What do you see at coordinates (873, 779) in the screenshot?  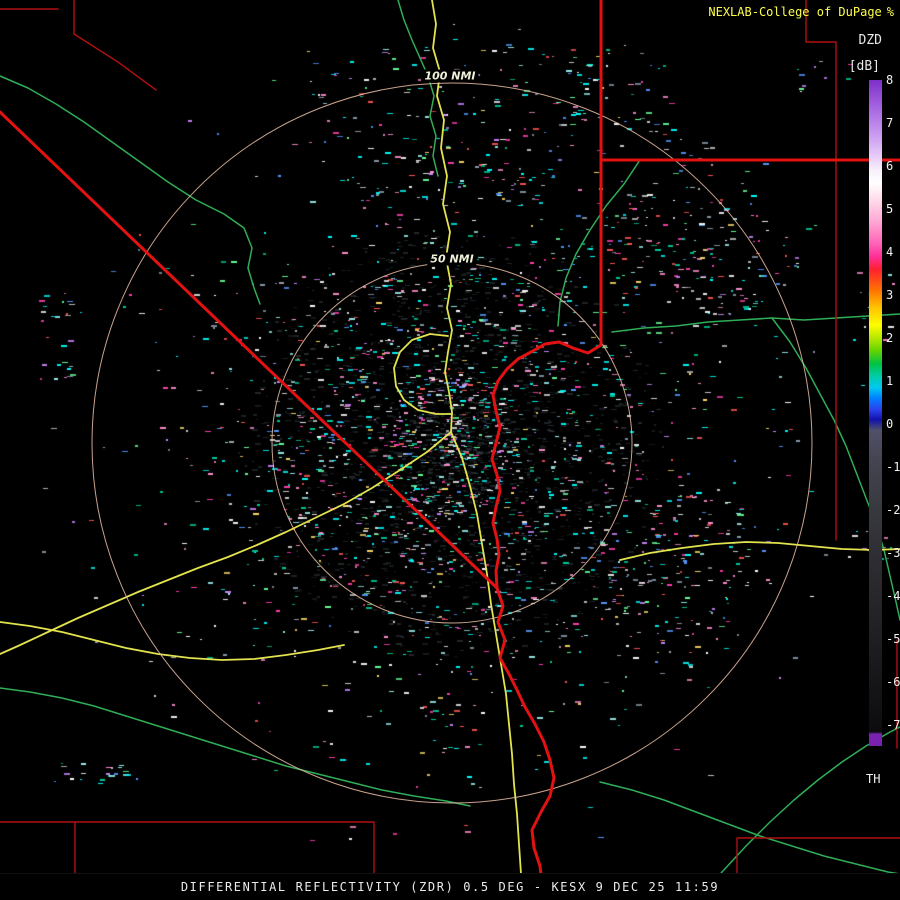 I see `colorbar-th-label: TH` at bounding box center [873, 779].